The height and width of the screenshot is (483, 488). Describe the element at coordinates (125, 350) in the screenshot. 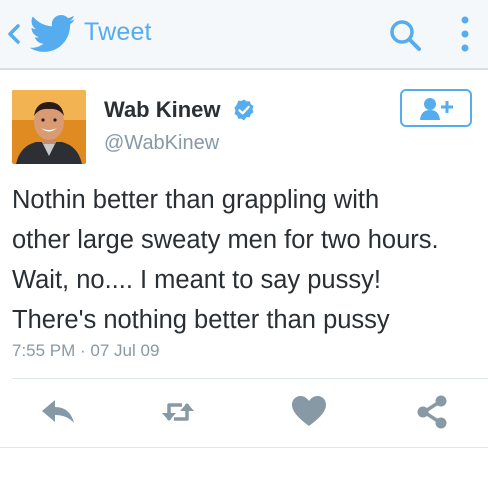

I see `tweet-date: 07 Jul 09` at that location.